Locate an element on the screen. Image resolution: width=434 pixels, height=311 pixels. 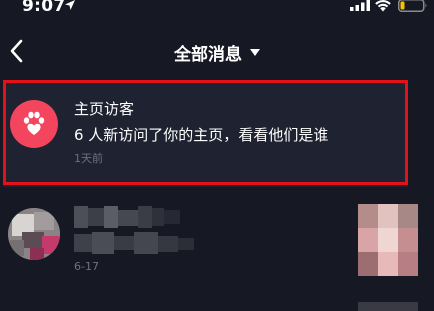
caret-down-icon is located at coordinates (255, 52).